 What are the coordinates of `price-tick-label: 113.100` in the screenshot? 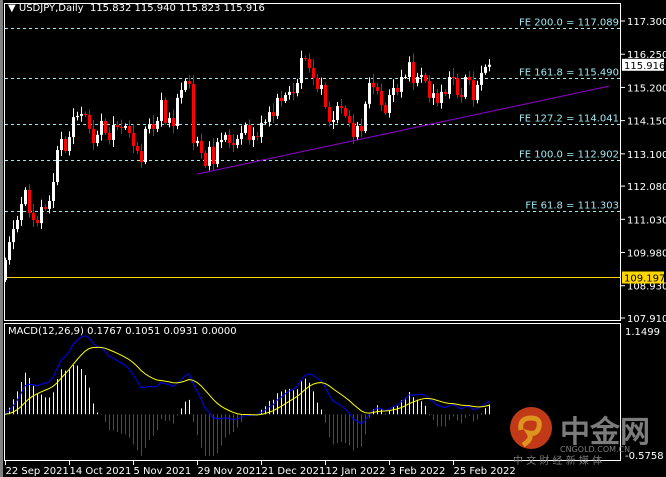 It's located at (646, 155).